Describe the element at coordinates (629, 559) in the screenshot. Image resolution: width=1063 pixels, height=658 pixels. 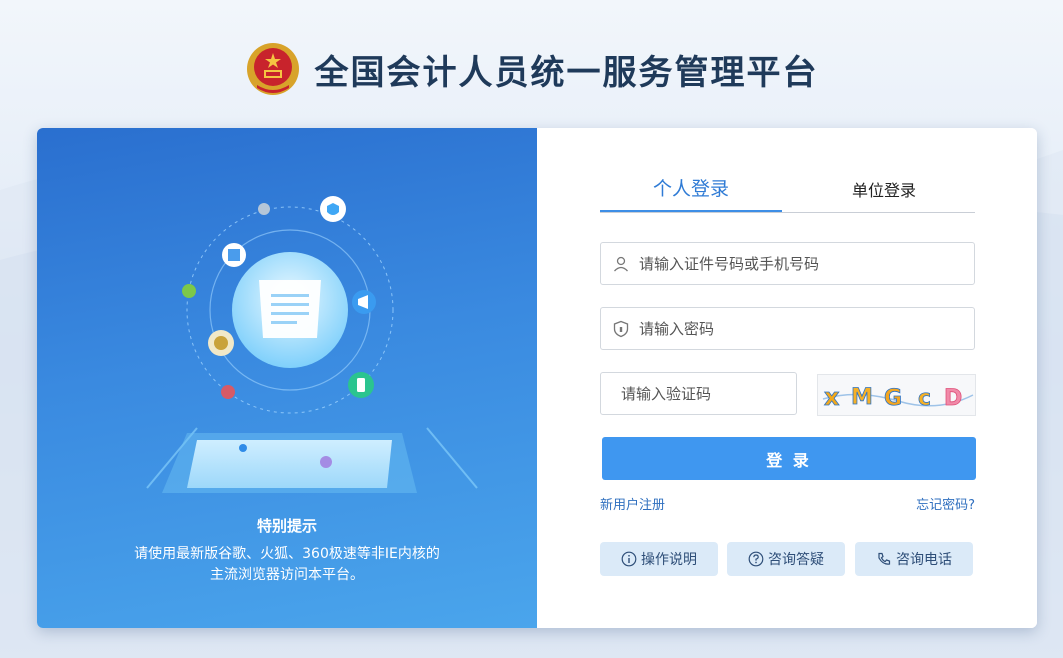
I see `info-icon` at that location.